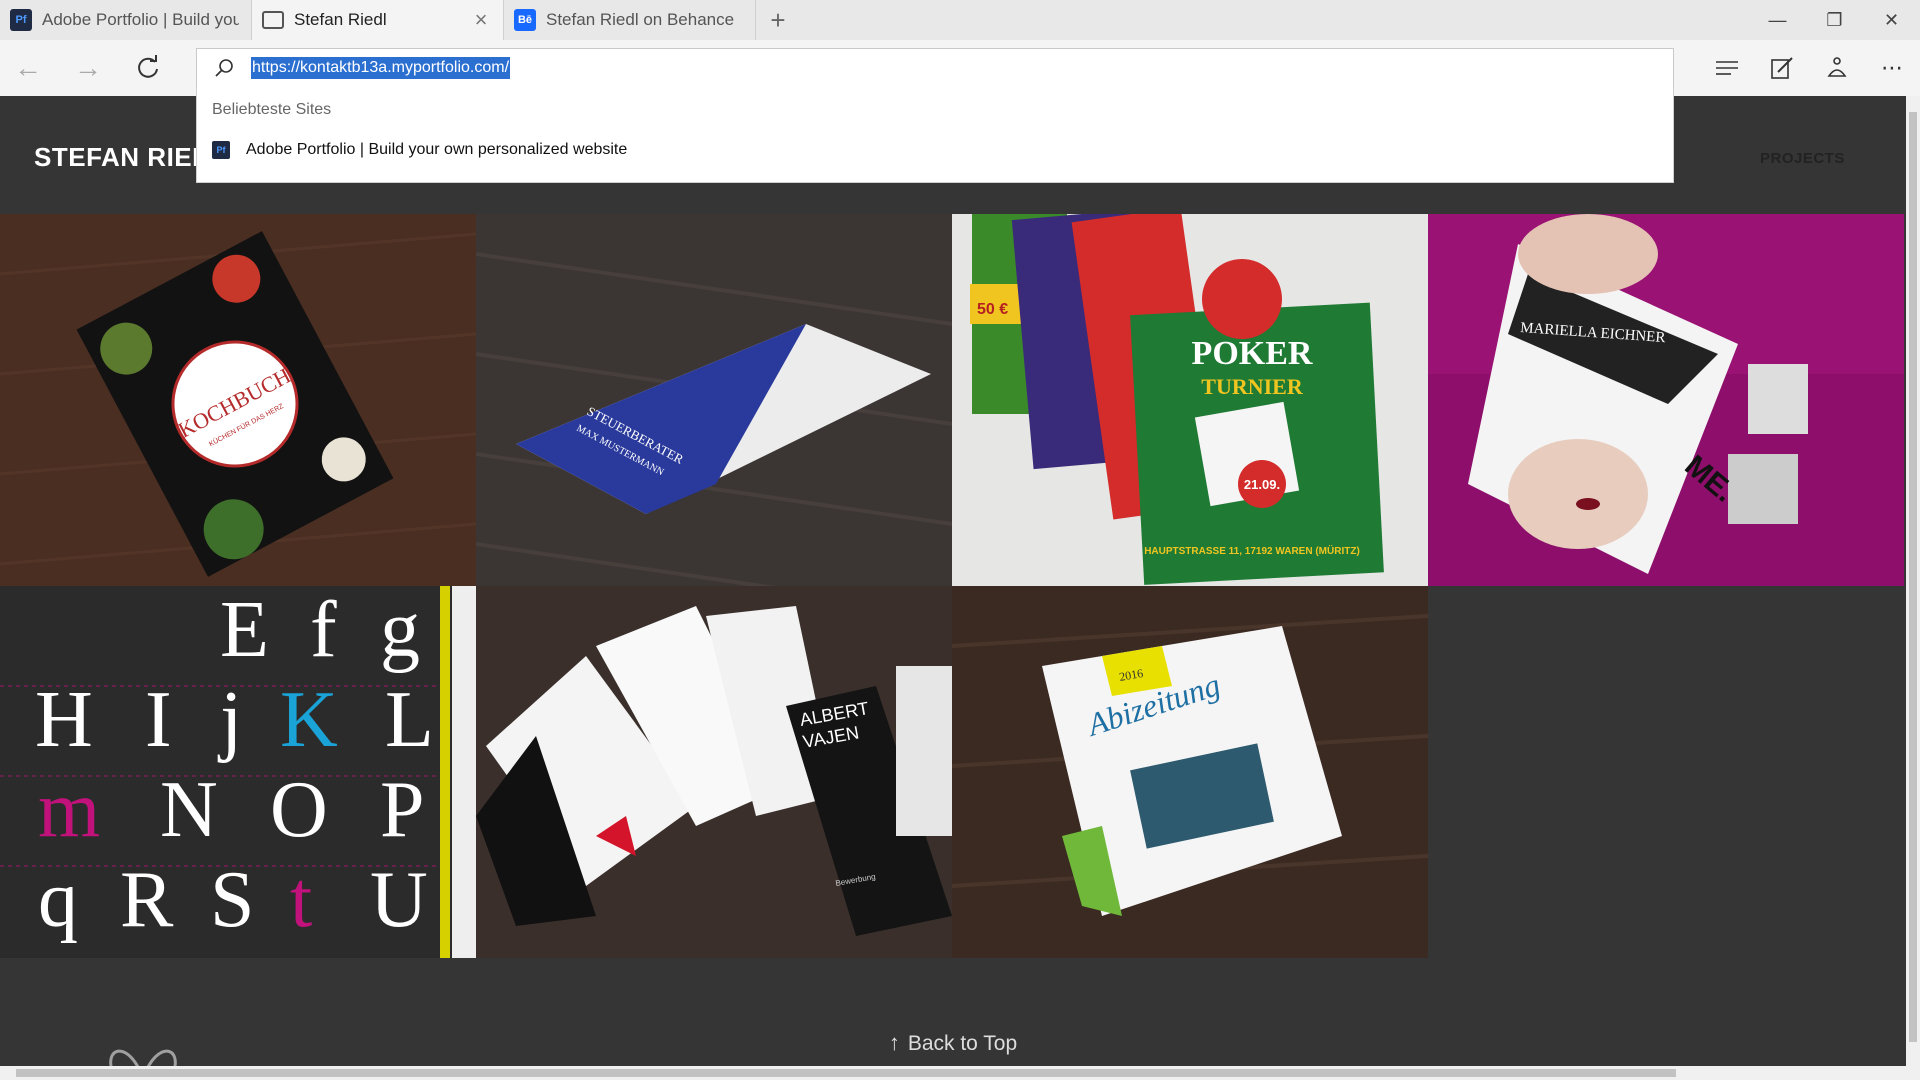 The height and width of the screenshot is (1080, 1920). What do you see at coordinates (714, 400) in the screenshot?
I see `project-tile-steuerberater: STEUERBERATER MAX MUSTERMANN` at bounding box center [714, 400].